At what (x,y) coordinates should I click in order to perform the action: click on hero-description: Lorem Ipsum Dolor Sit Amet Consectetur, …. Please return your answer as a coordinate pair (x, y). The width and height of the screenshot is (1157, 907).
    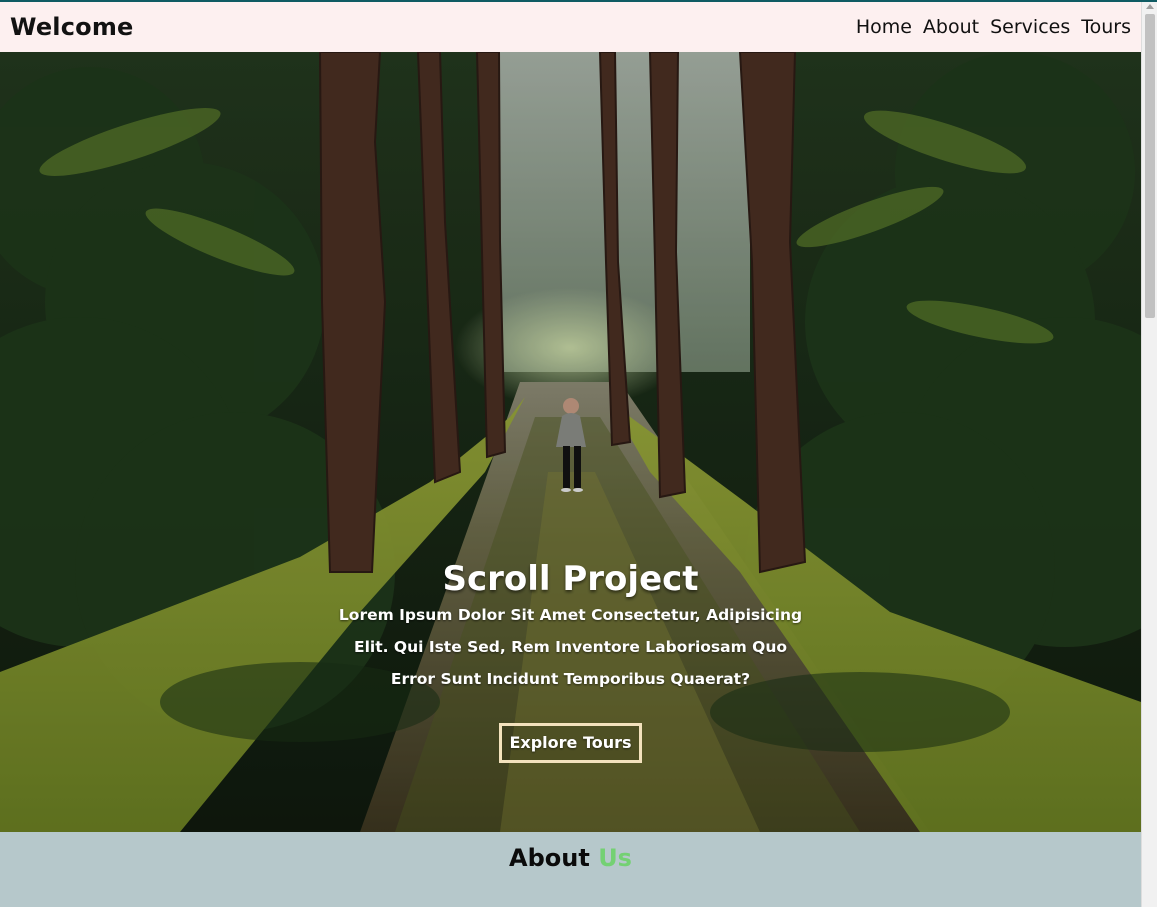
    Looking at the image, I should click on (570, 647).